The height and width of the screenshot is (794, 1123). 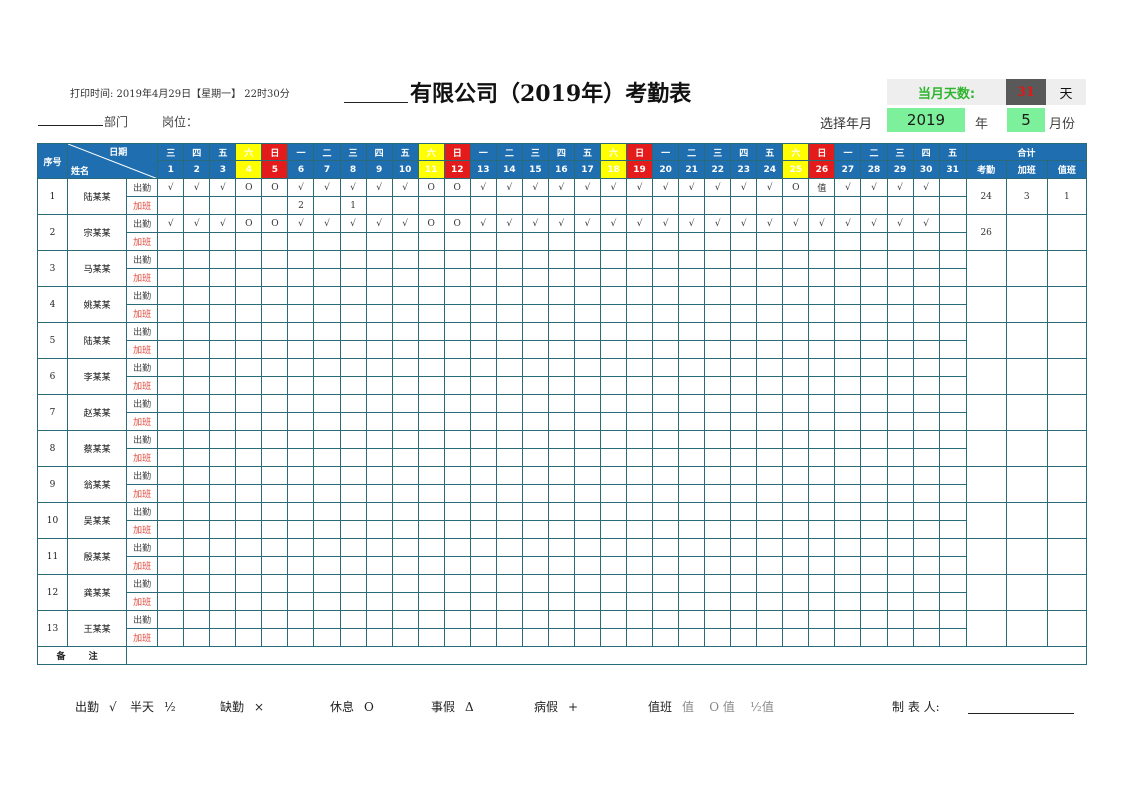 What do you see at coordinates (822, 187) in the screenshot?
I see `attendance-cell: 值` at bounding box center [822, 187].